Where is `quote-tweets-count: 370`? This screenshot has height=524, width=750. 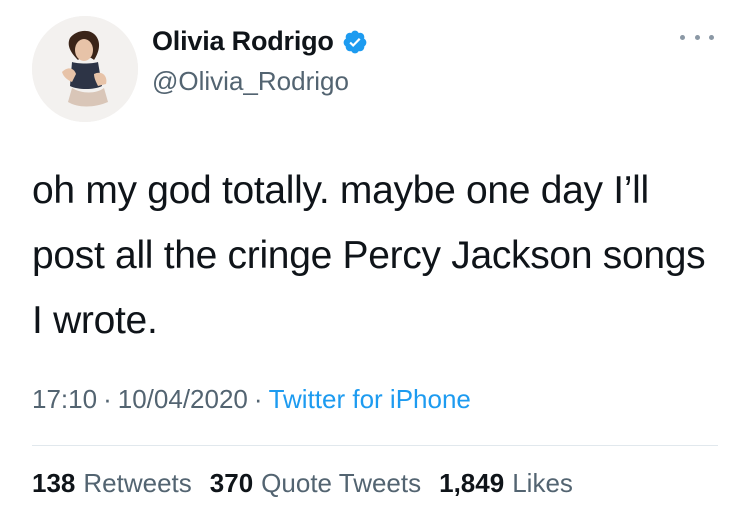 quote-tweets-count: 370 is located at coordinates (231, 483).